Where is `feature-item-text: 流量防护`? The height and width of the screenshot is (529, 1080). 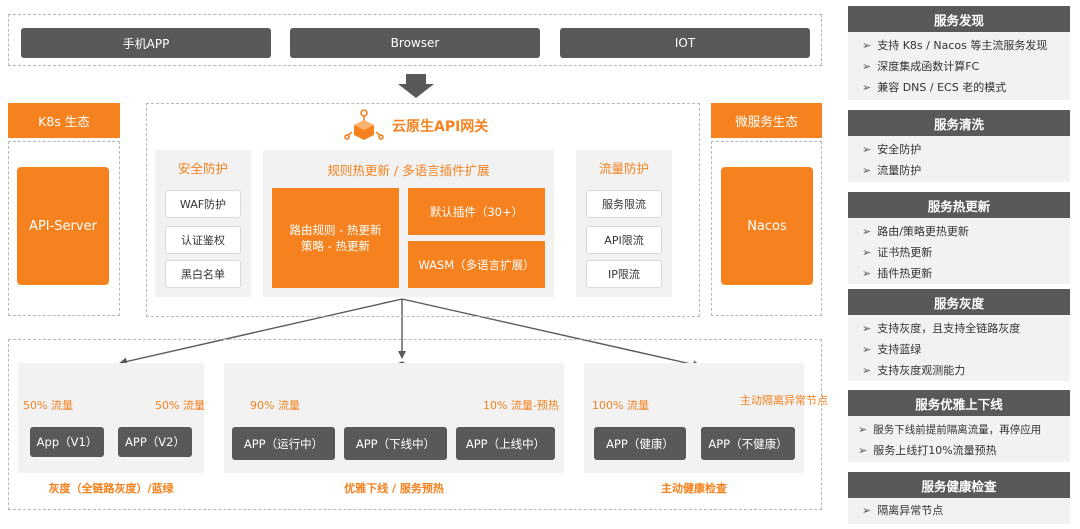
feature-item-text: 流量防护 is located at coordinates (899, 170).